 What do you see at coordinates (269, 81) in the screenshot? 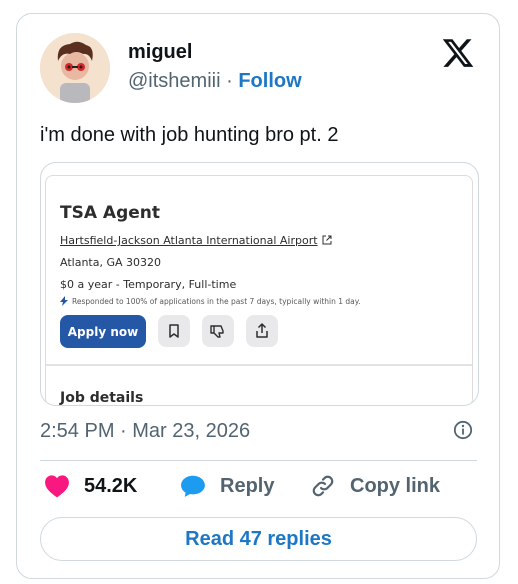
I see `follow-button: Follow` at bounding box center [269, 81].